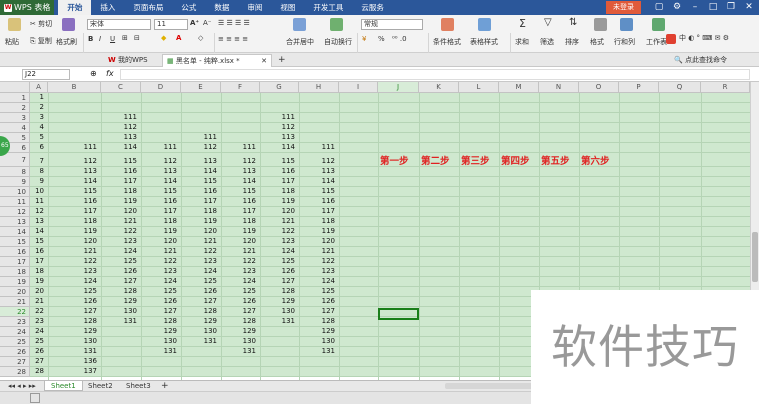 The height and width of the screenshot is (404, 759). What do you see at coordinates (119, 251) in the screenshot?
I see `cell-c16: 124` at bounding box center [119, 251].